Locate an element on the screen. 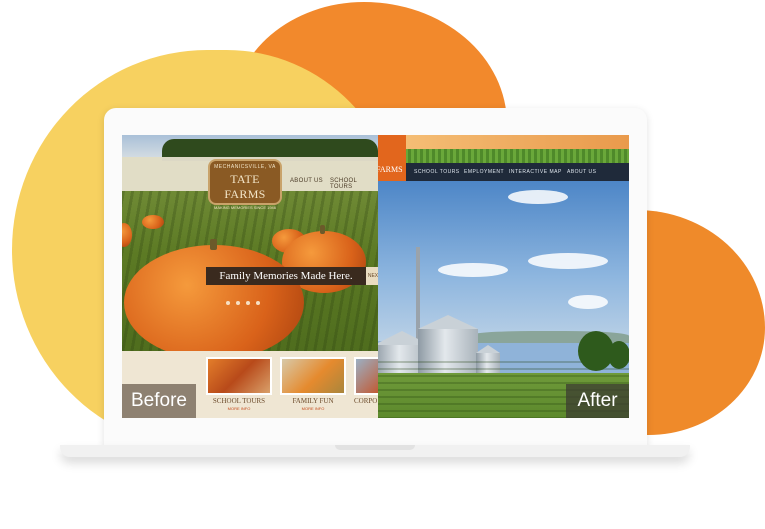 Image resolution: width=765 pixels, height=529 pixels. pumpkin-image-large is located at coordinates (214, 302).